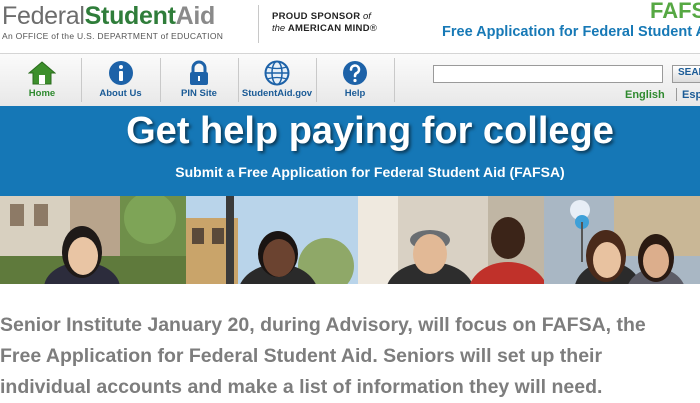 This screenshot has width=700, height=403. I want to click on sponsor-line1-rest: of, so click(365, 16).